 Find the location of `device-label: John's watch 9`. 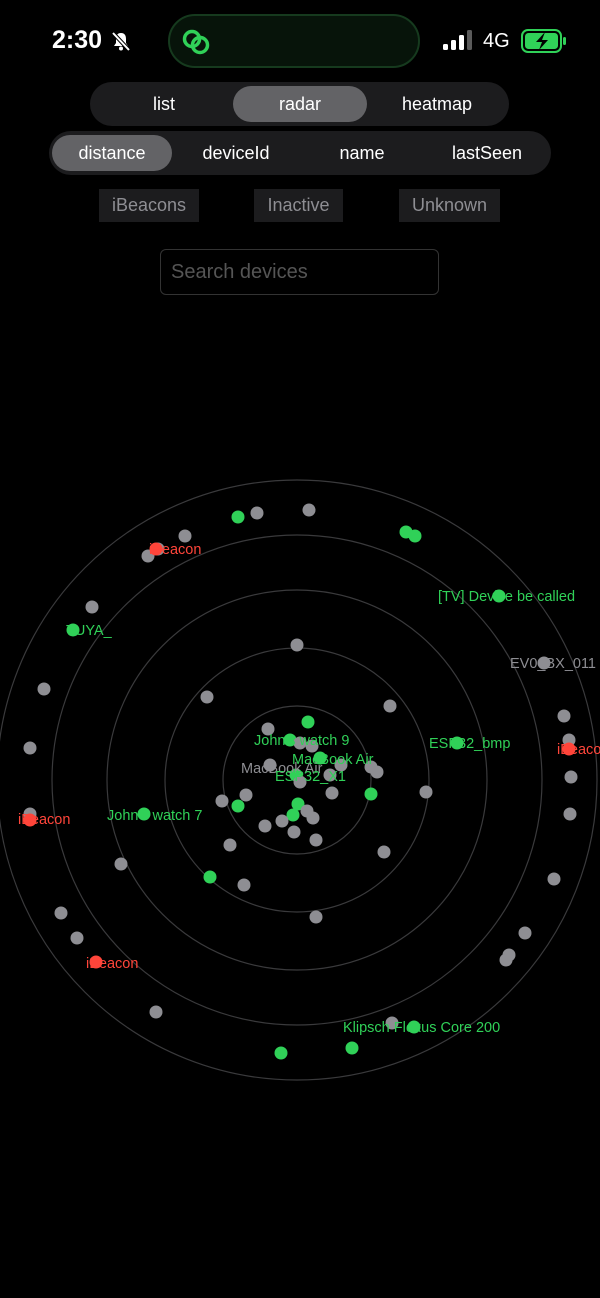

device-label: John's watch 9 is located at coordinates (301, 741).